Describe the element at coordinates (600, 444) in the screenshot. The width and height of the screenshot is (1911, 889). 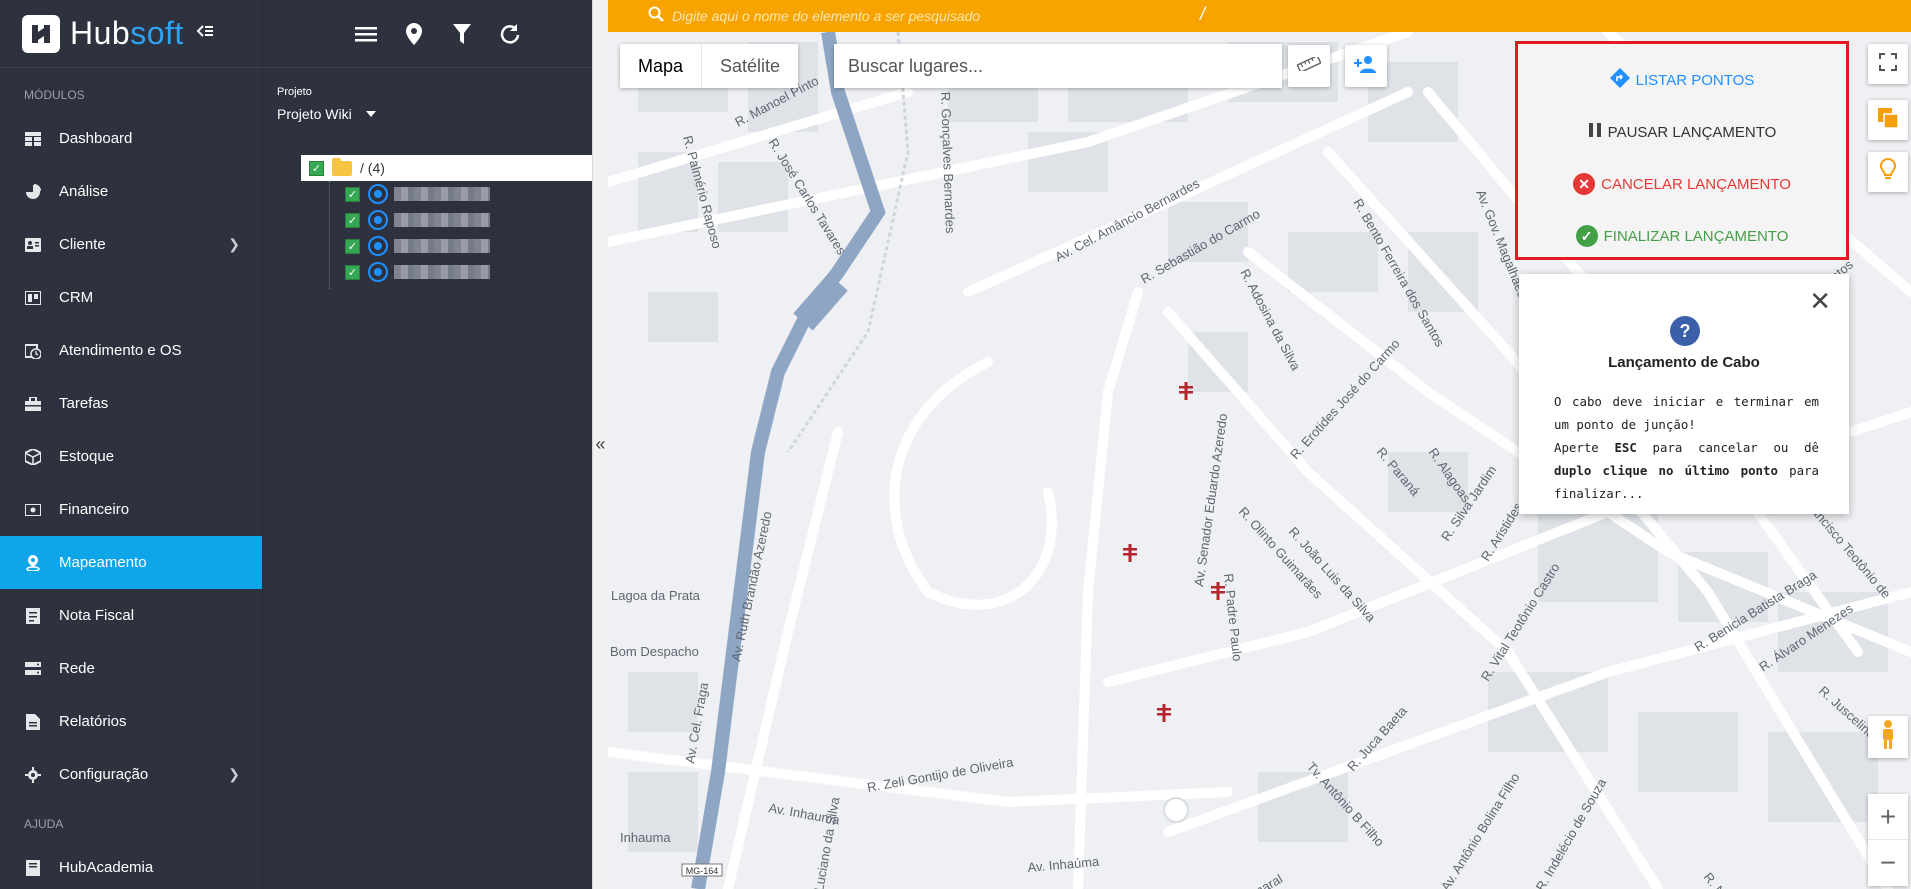
I see `panel-splitter: «` at that location.